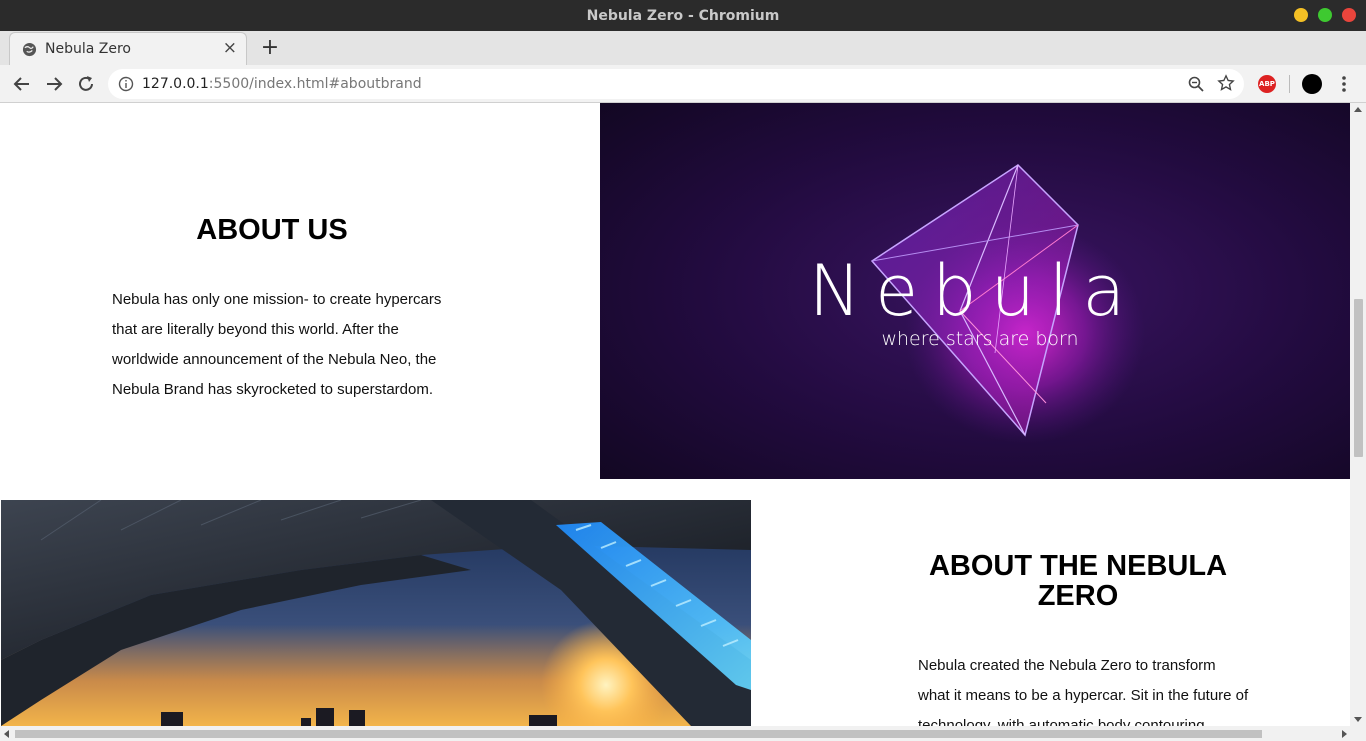 The height and width of the screenshot is (741, 1366). What do you see at coordinates (88, 49) in the screenshot?
I see `tab-title: Nebula Zero` at bounding box center [88, 49].